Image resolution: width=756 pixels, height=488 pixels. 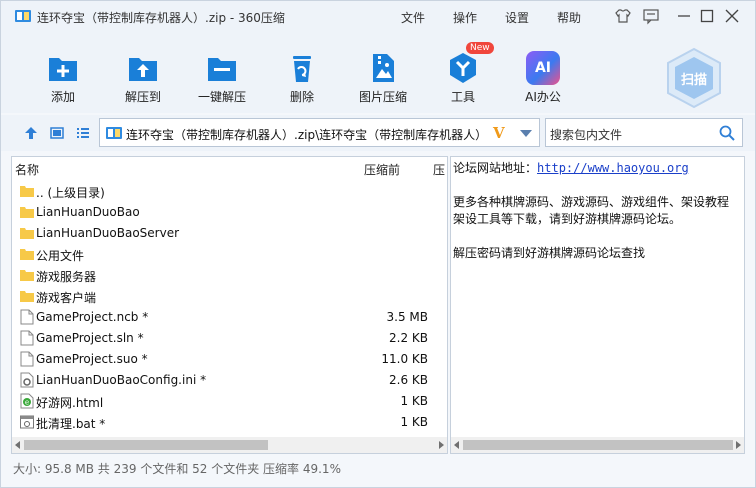 What do you see at coordinates (407, 317) in the screenshot?
I see `file-size: 3.5 MB` at bounding box center [407, 317].